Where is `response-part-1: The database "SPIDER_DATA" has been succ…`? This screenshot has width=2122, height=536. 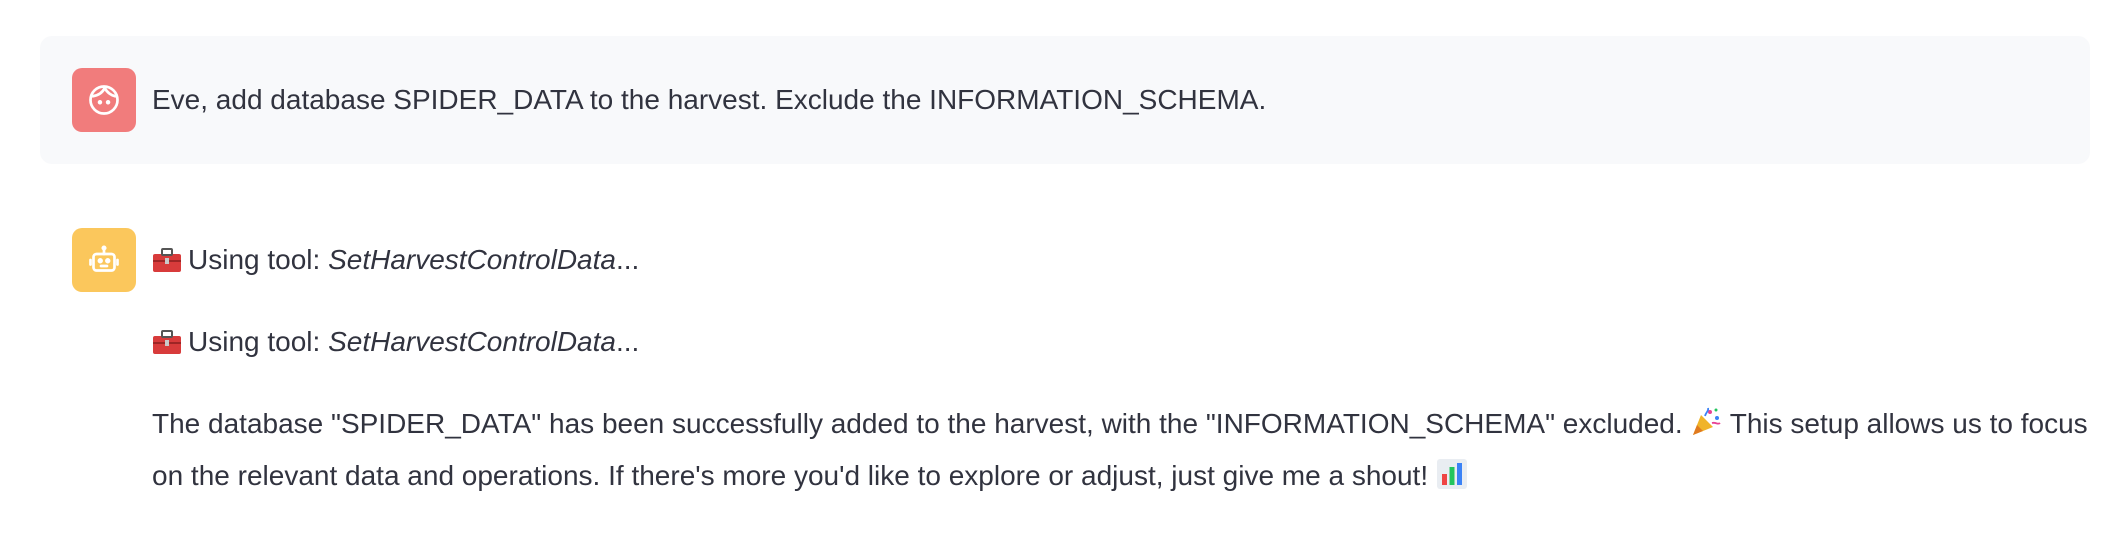
response-part-1: The database "SPIDER_DATA" has been succ… is located at coordinates (917, 423).